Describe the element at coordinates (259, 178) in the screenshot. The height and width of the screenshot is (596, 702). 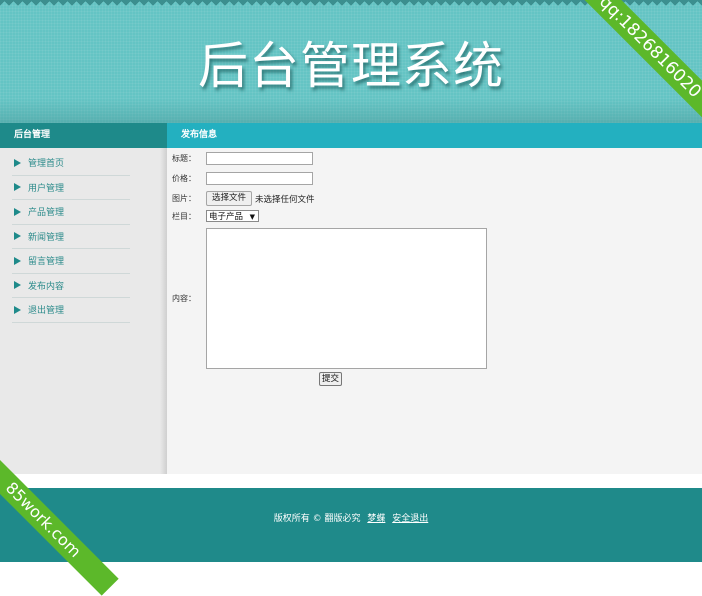
I see `price-input` at that location.